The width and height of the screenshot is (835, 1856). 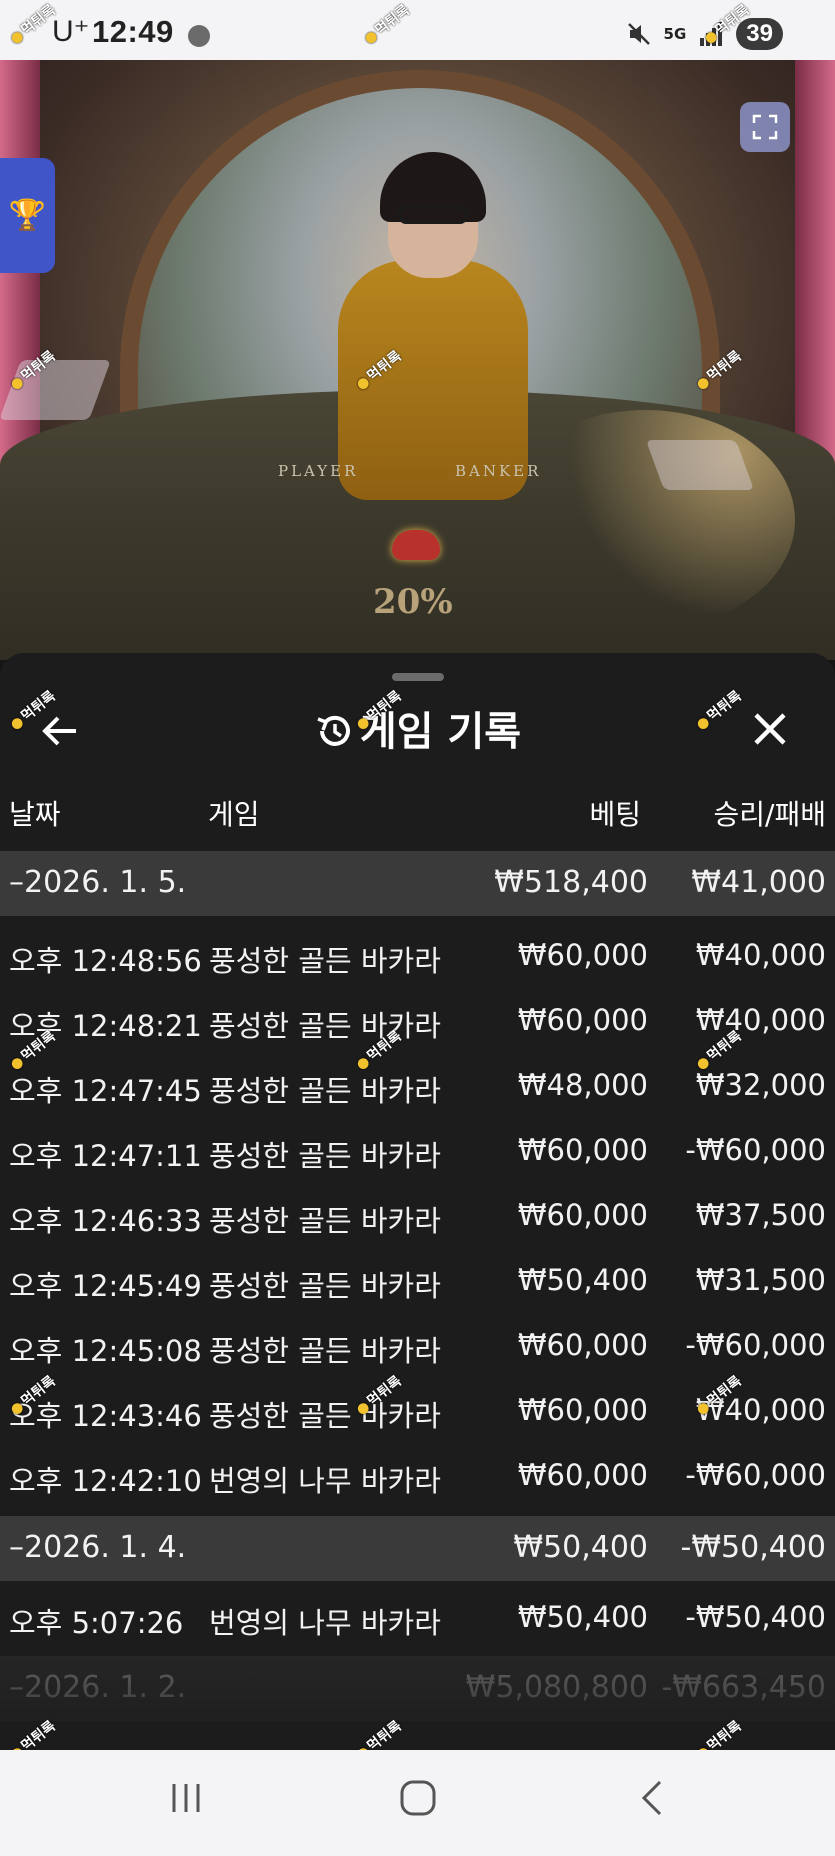 What do you see at coordinates (675, 34) in the screenshot?
I see `network-type-label: 5G` at bounding box center [675, 34].